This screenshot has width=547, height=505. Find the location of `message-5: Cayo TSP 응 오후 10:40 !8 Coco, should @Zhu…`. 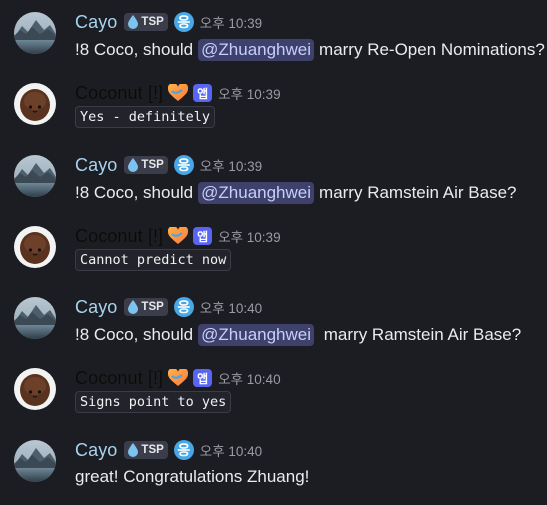

message-5: Cayo TSP 응 오후 10:40 !8 Coco, should @Zhu… is located at coordinates (273, 327).